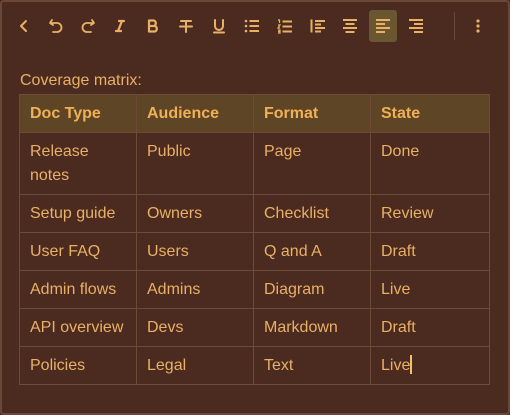  What do you see at coordinates (78, 163) in the screenshot?
I see `table-cell: Release notes` at bounding box center [78, 163].